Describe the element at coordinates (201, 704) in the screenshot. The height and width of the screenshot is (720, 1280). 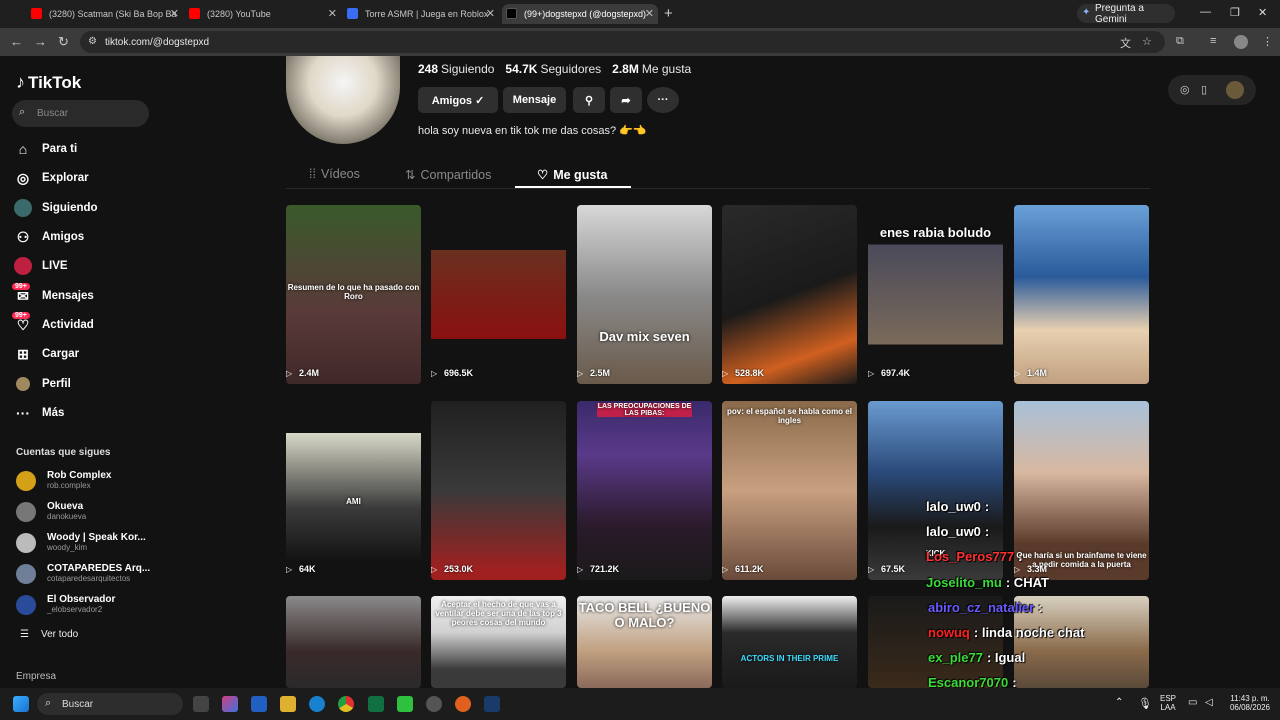
I see `task-view-icon` at that location.